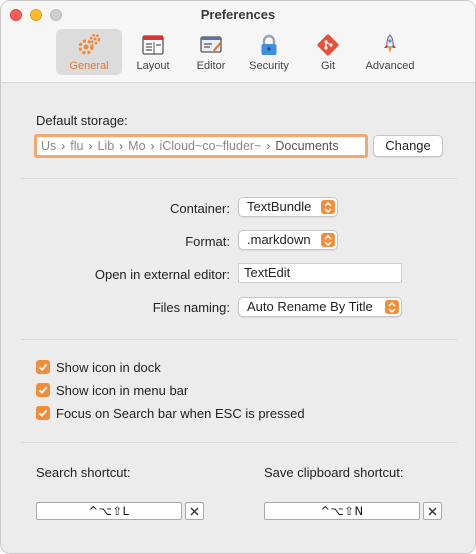 The width and height of the screenshot is (476, 554). Describe the element at coordinates (210, 146) in the screenshot. I see `path-segment: iCloud~co~fluder~` at that location.